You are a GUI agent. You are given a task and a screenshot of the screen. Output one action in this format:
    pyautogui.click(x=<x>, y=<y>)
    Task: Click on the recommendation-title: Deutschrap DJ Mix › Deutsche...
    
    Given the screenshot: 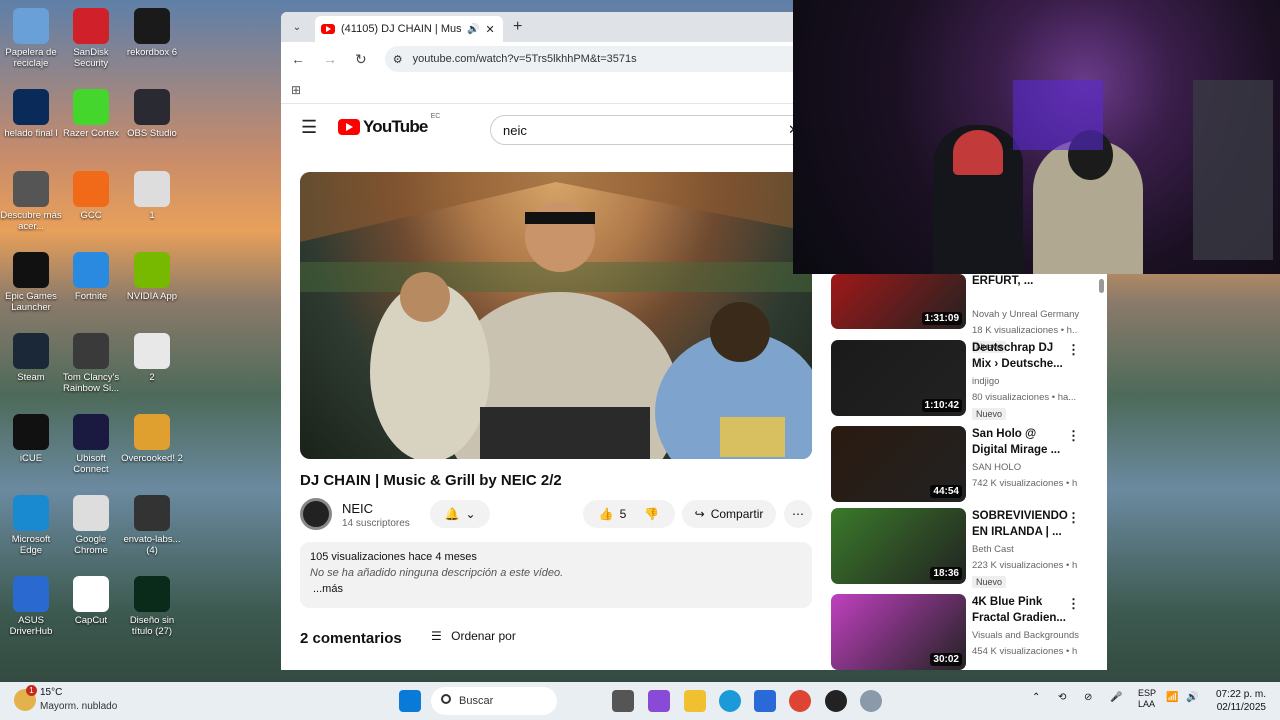 What is the action you would take?
    pyautogui.click(x=1022, y=356)
    